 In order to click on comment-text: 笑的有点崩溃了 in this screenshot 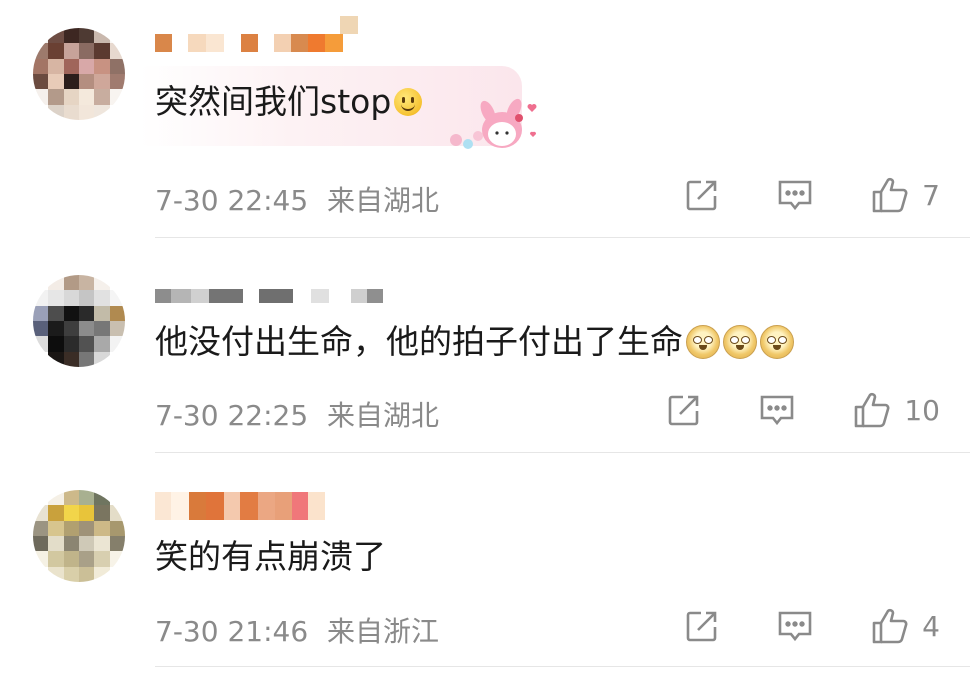, I will do `click(270, 557)`.